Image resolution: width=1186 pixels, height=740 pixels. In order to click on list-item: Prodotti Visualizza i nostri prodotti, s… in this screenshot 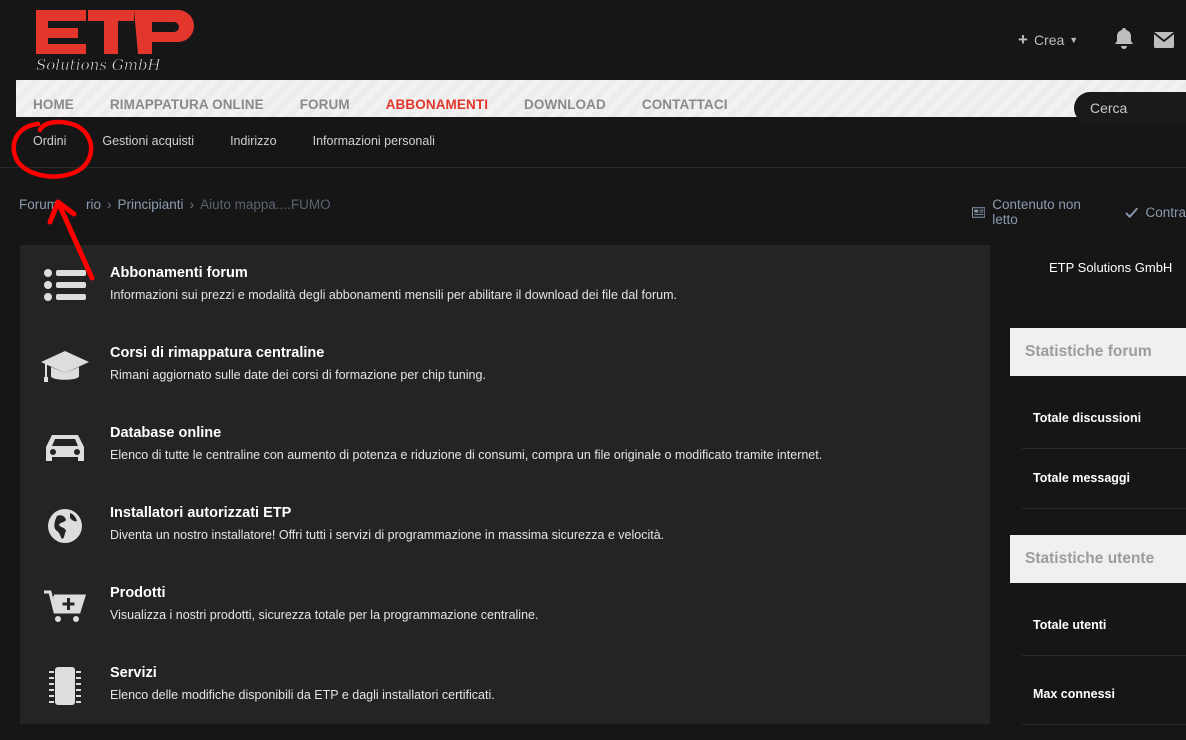, I will do `click(505, 605)`.